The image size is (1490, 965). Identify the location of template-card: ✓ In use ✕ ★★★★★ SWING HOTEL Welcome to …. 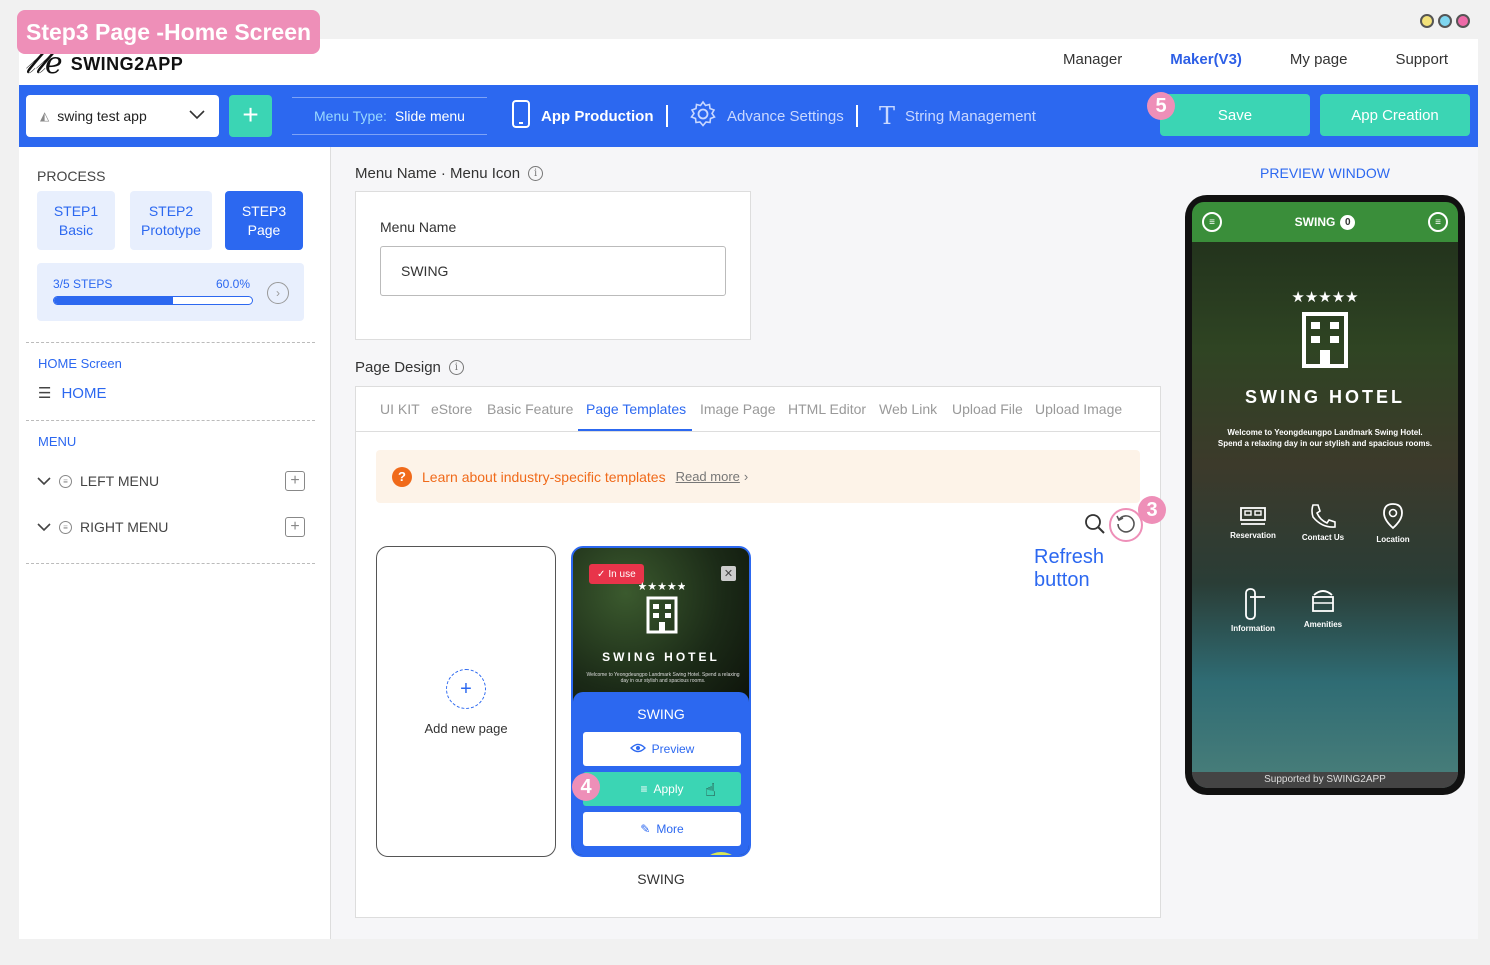
(661, 701).